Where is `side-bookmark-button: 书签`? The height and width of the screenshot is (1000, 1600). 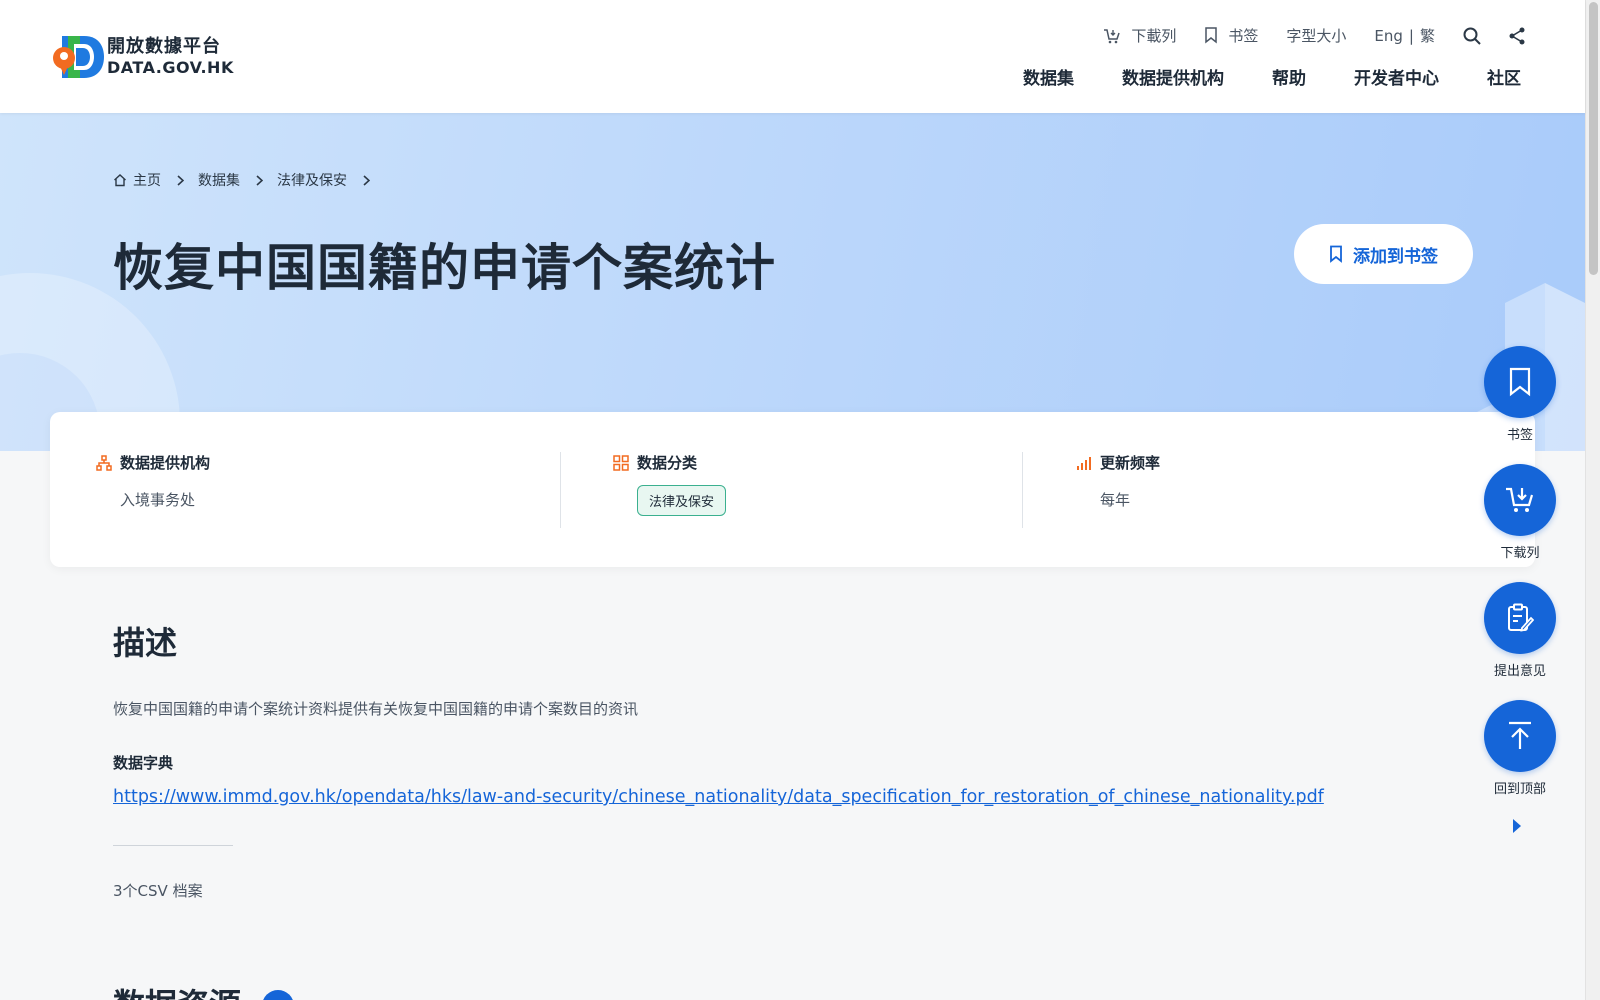 side-bookmark-button: 书签 is located at coordinates (1520, 394).